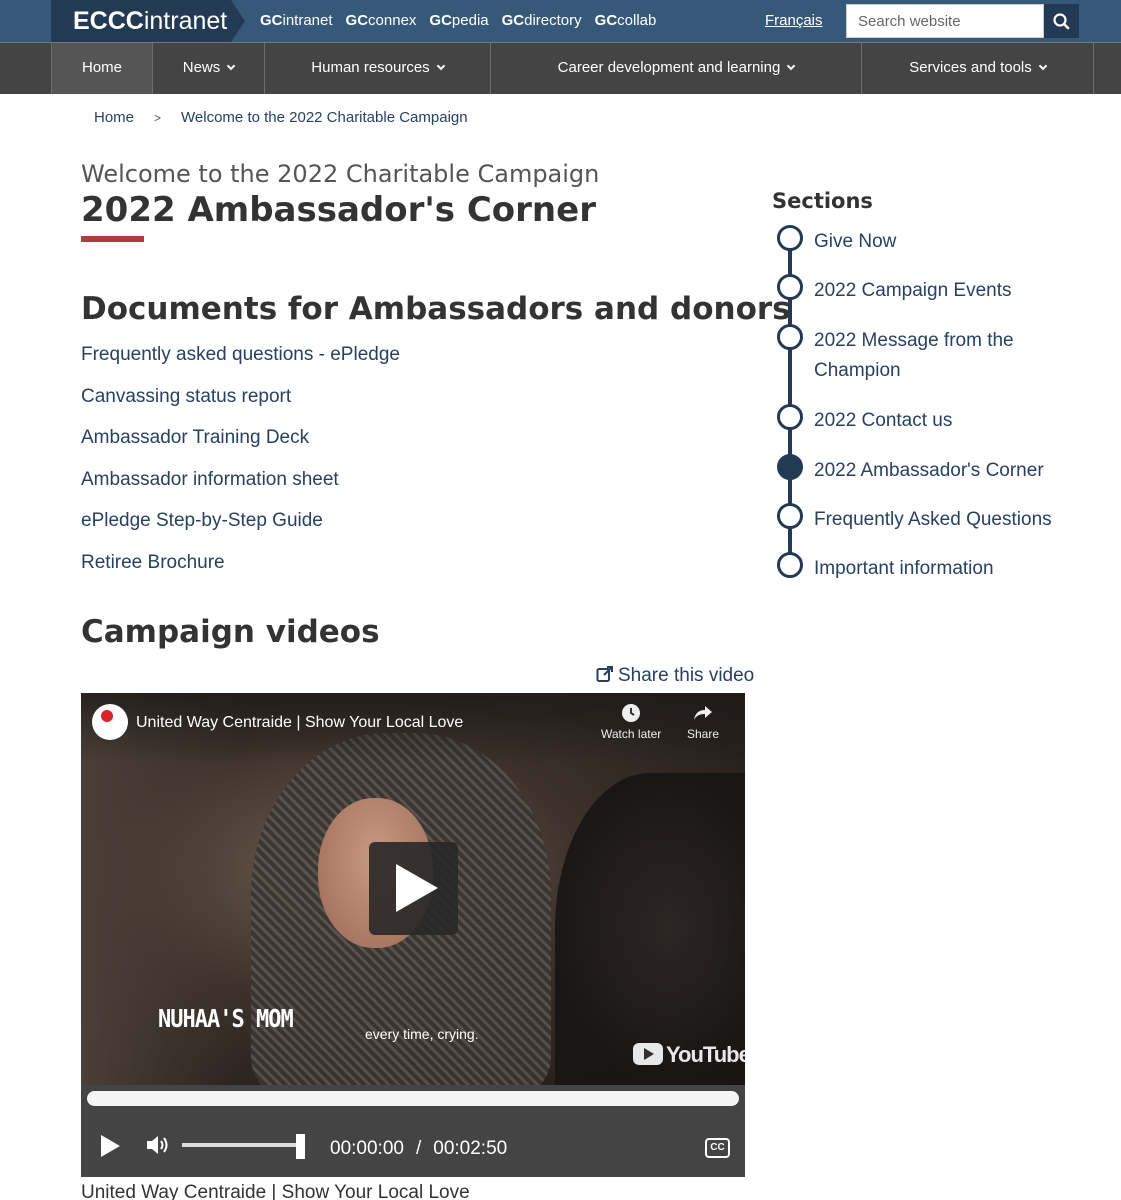  I want to click on documents-heading: Documents for Ambassadors and donors, so click(436, 309).